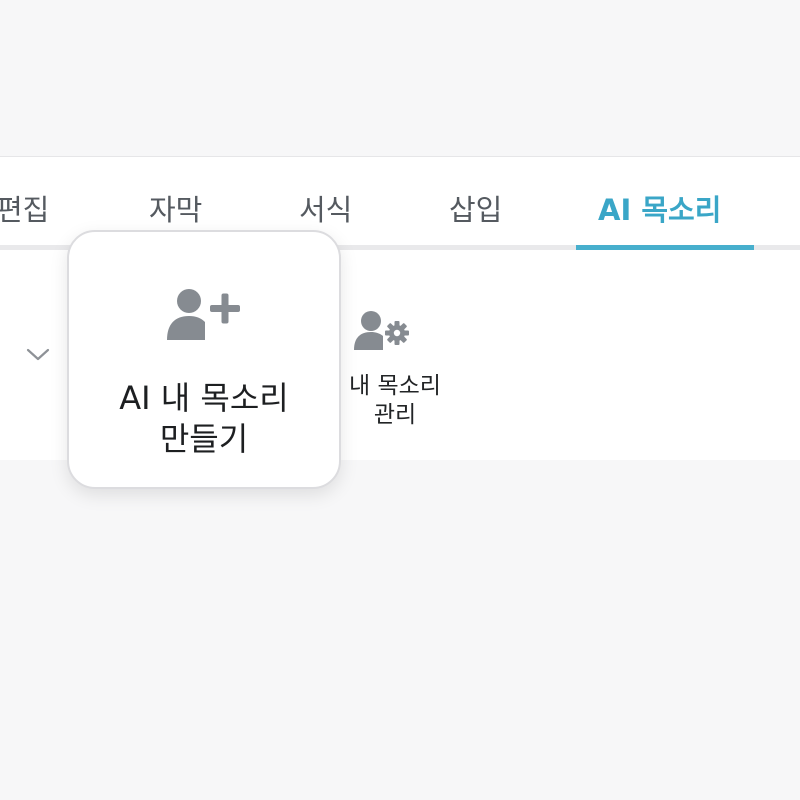 The width and height of the screenshot is (800, 800). I want to click on chevron-down-icon, so click(38, 354).